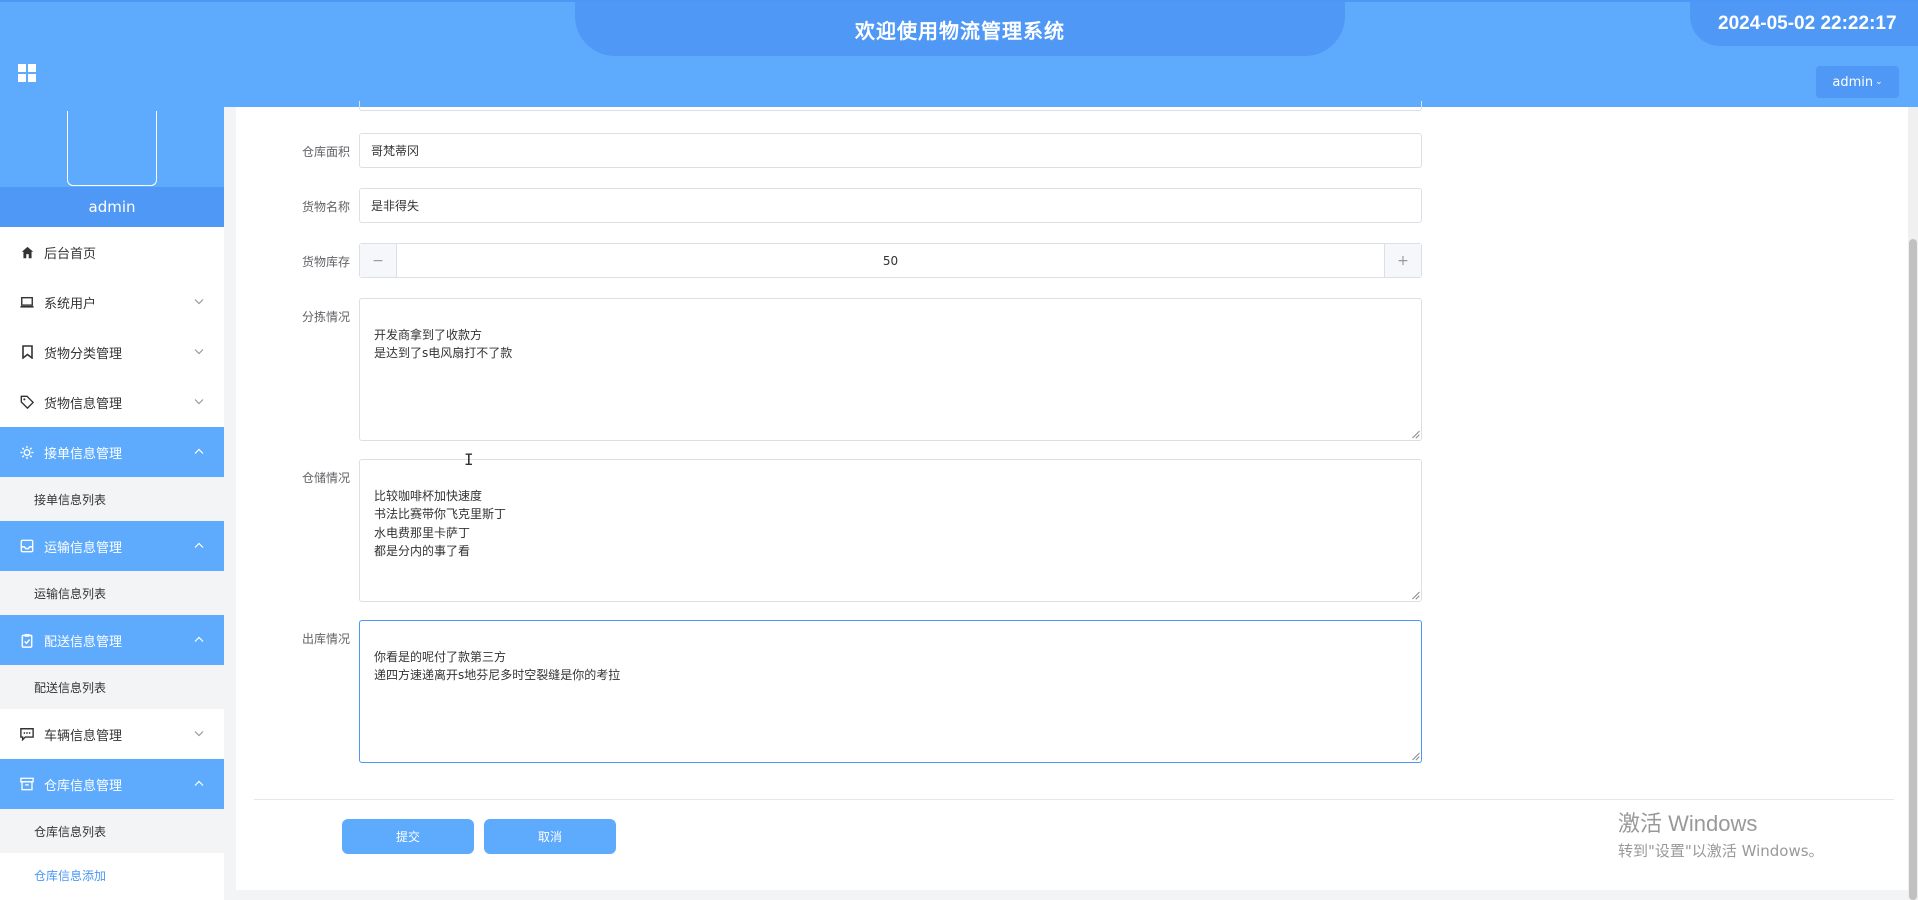 This screenshot has height=900, width=1918. I want to click on sidebar-item-goods-category: 货物分类管理, so click(112, 352).